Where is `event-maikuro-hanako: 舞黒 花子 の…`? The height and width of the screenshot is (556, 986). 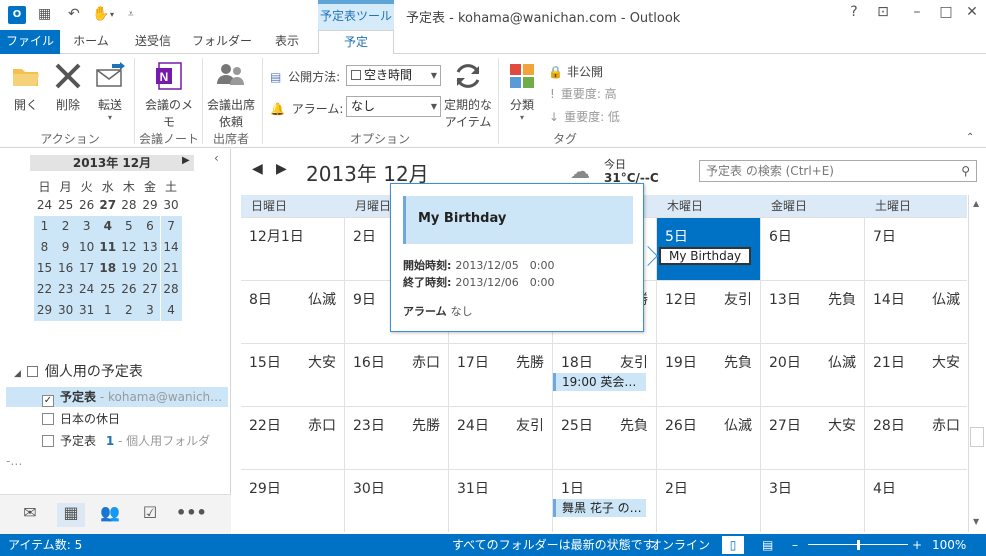 event-maikuro-hanako: 舞黒 花子 の… is located at coordinates (599, 508).